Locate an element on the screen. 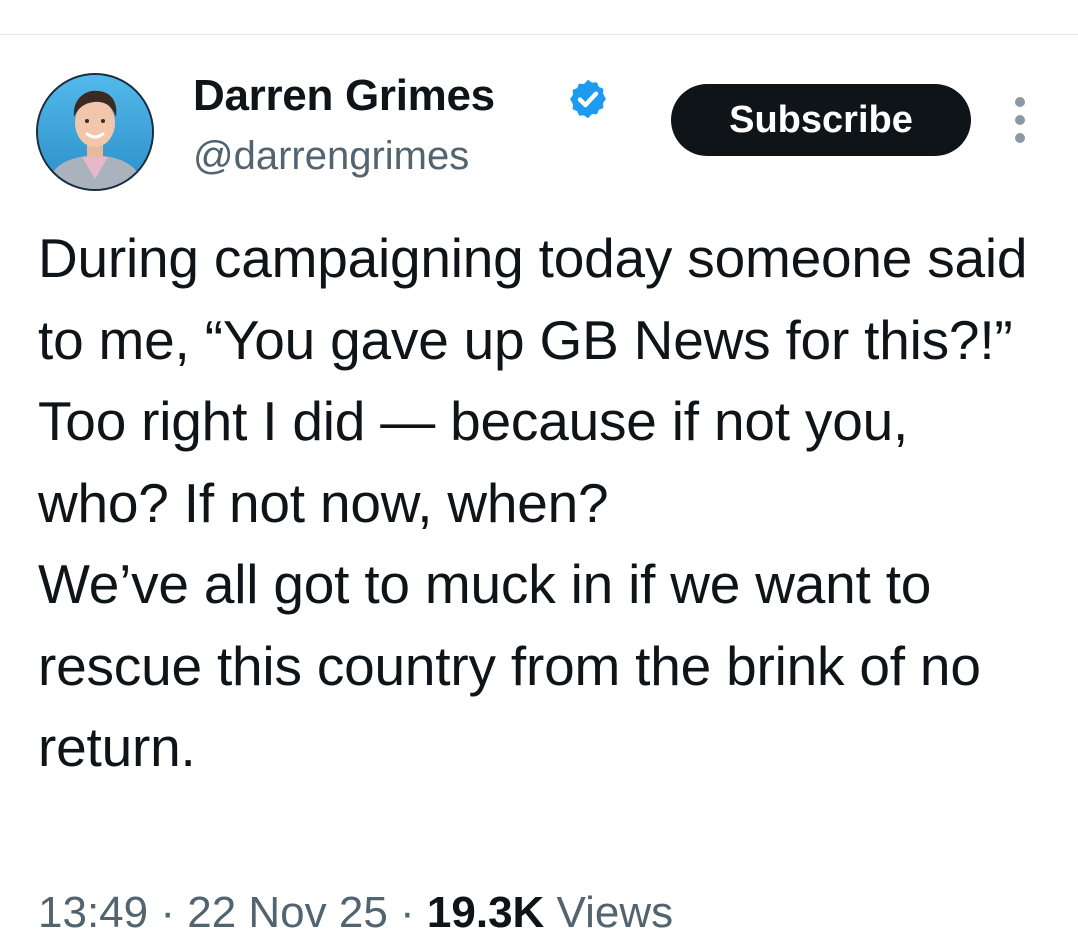  subscribe-button: Subscribe is located at coordinates (821, 120).